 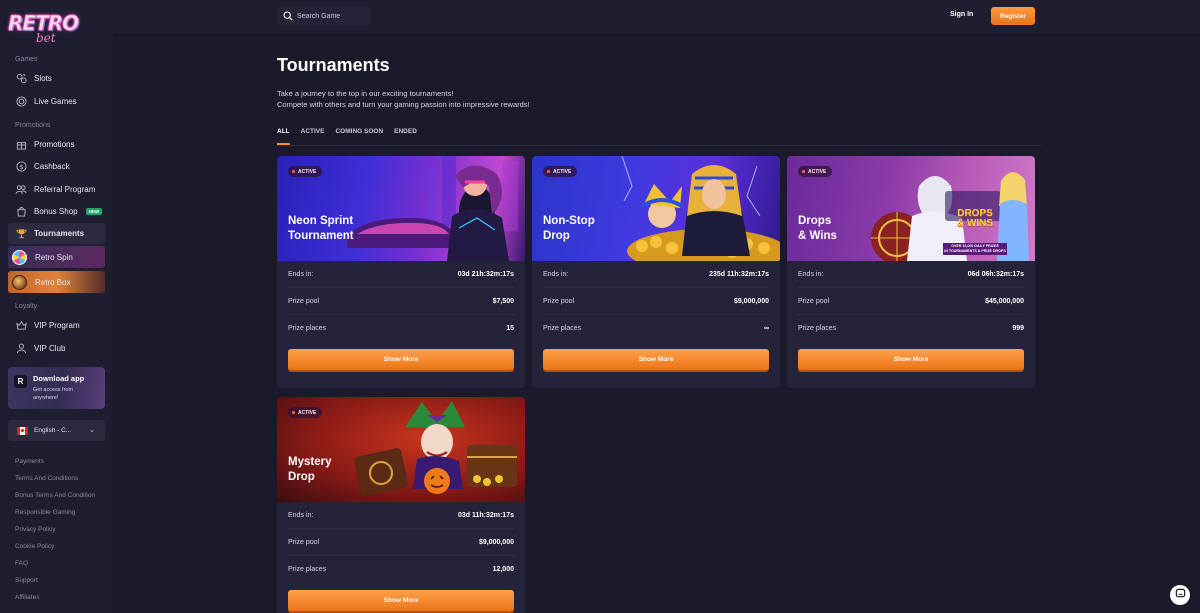 What do you see at coordinates (815, 221) in the screenshot?
I see `title-line-1: Drops` at bounding box center [815, 221].